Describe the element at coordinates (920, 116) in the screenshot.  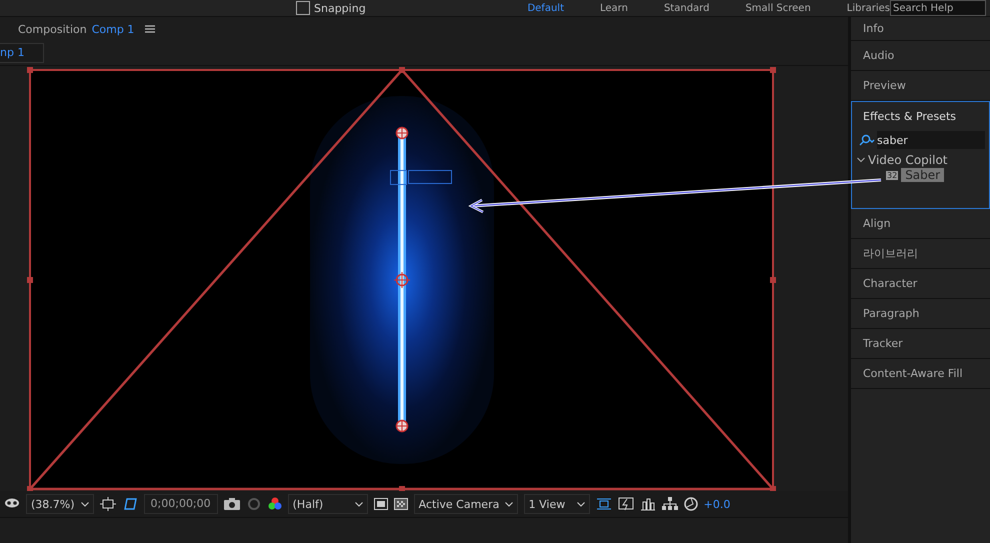
I see `panel-title: Effects & Presets` at that location.